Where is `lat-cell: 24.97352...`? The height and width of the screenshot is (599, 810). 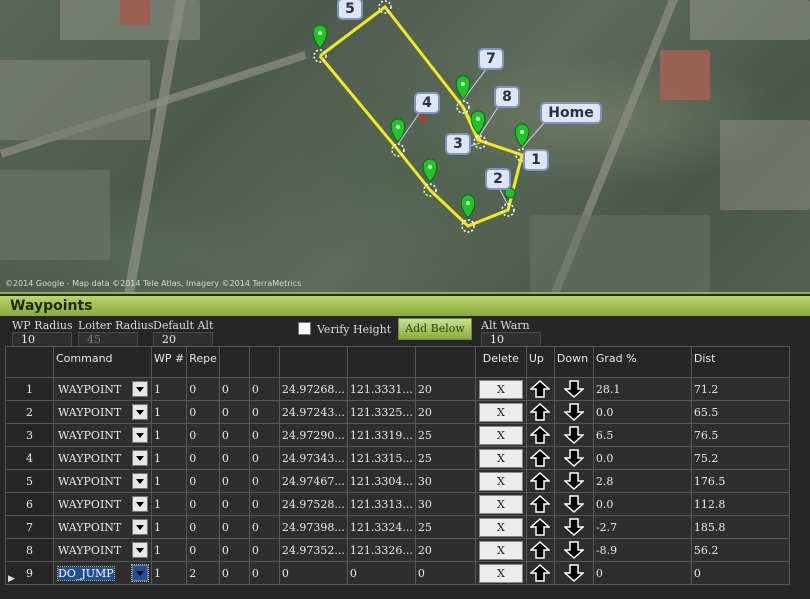 lat-cell: 24.97352... is located at coordinates (313, 550).